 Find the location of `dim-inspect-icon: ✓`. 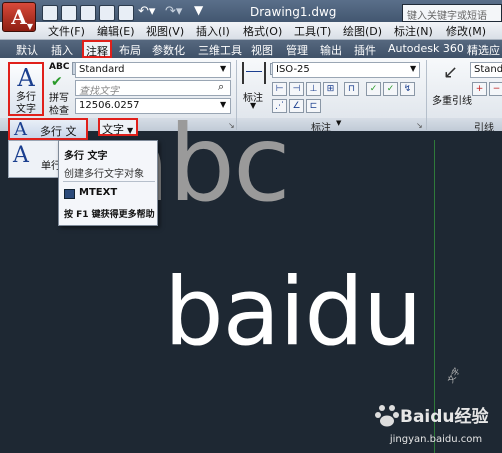

dim-inspect-icon: ✓ is located at coordinates (373, 89).